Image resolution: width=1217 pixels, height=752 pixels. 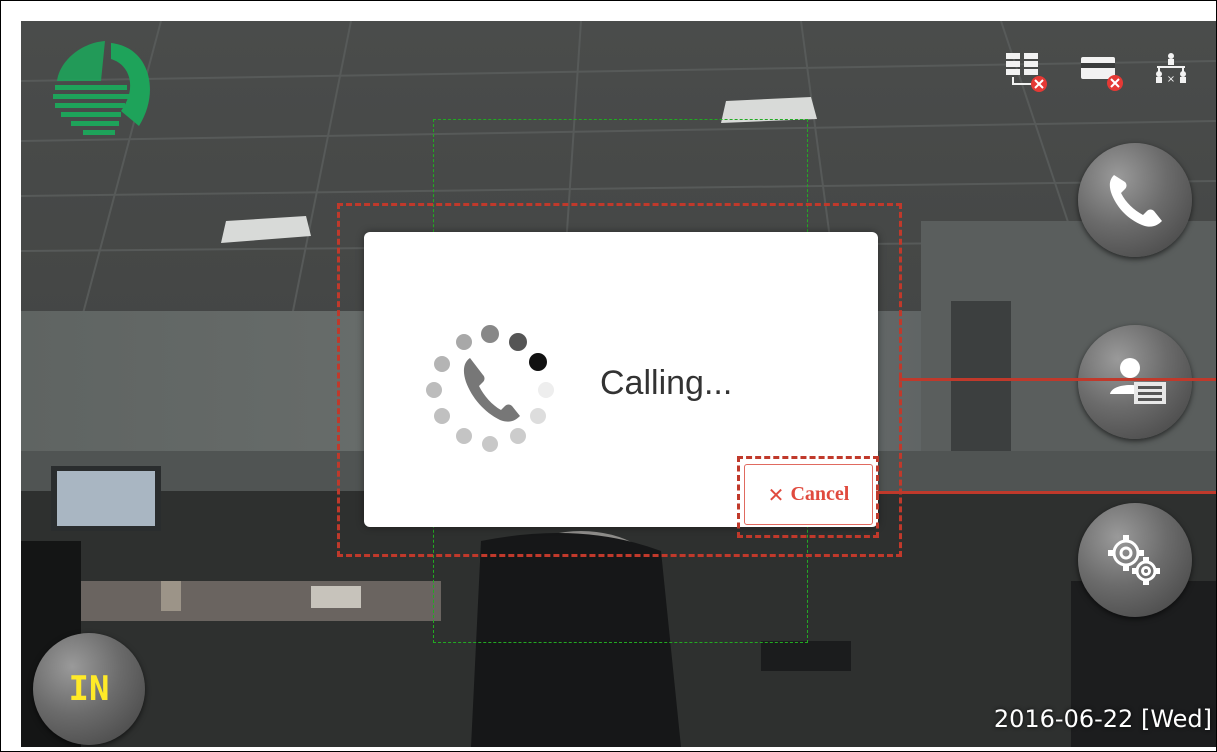 What do you see at coordinates (101, 88) in the screenshot?
I see `company-logo` at bounding box center [101, 88].